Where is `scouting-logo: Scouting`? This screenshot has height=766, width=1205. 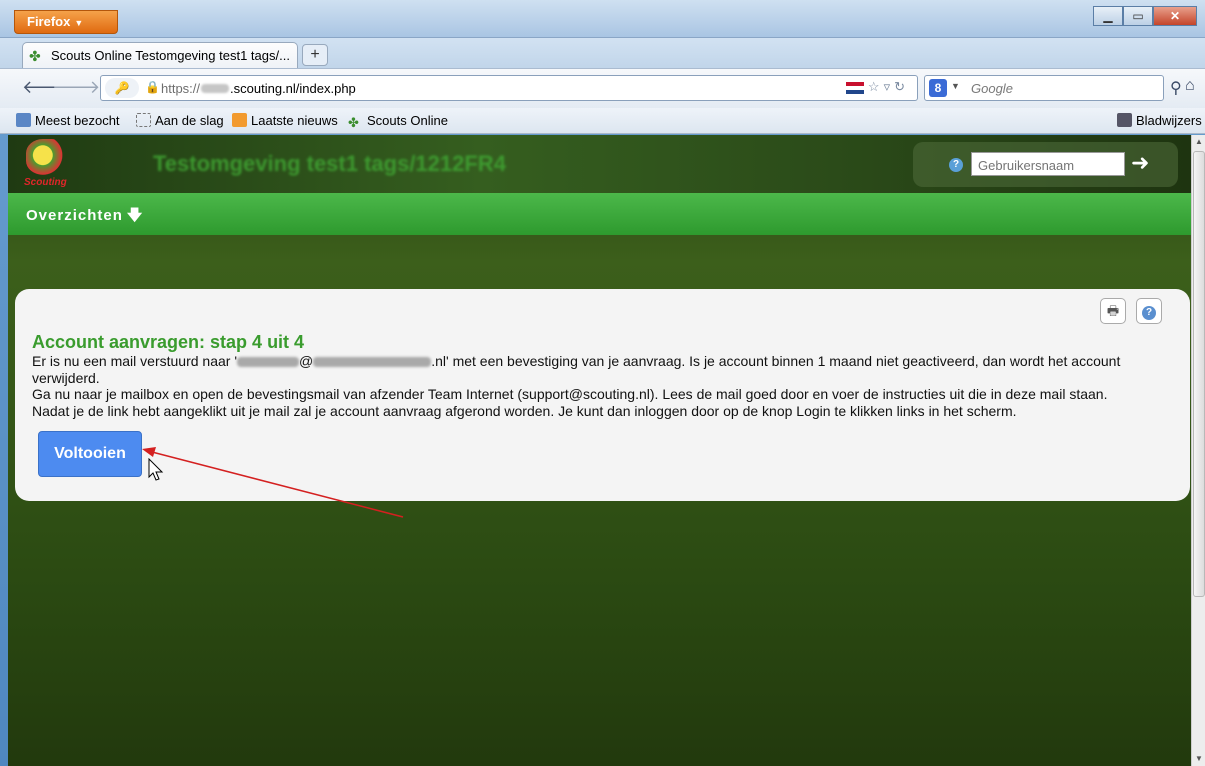
scouting-logo: Scouting is located at coordinates (47, 165).